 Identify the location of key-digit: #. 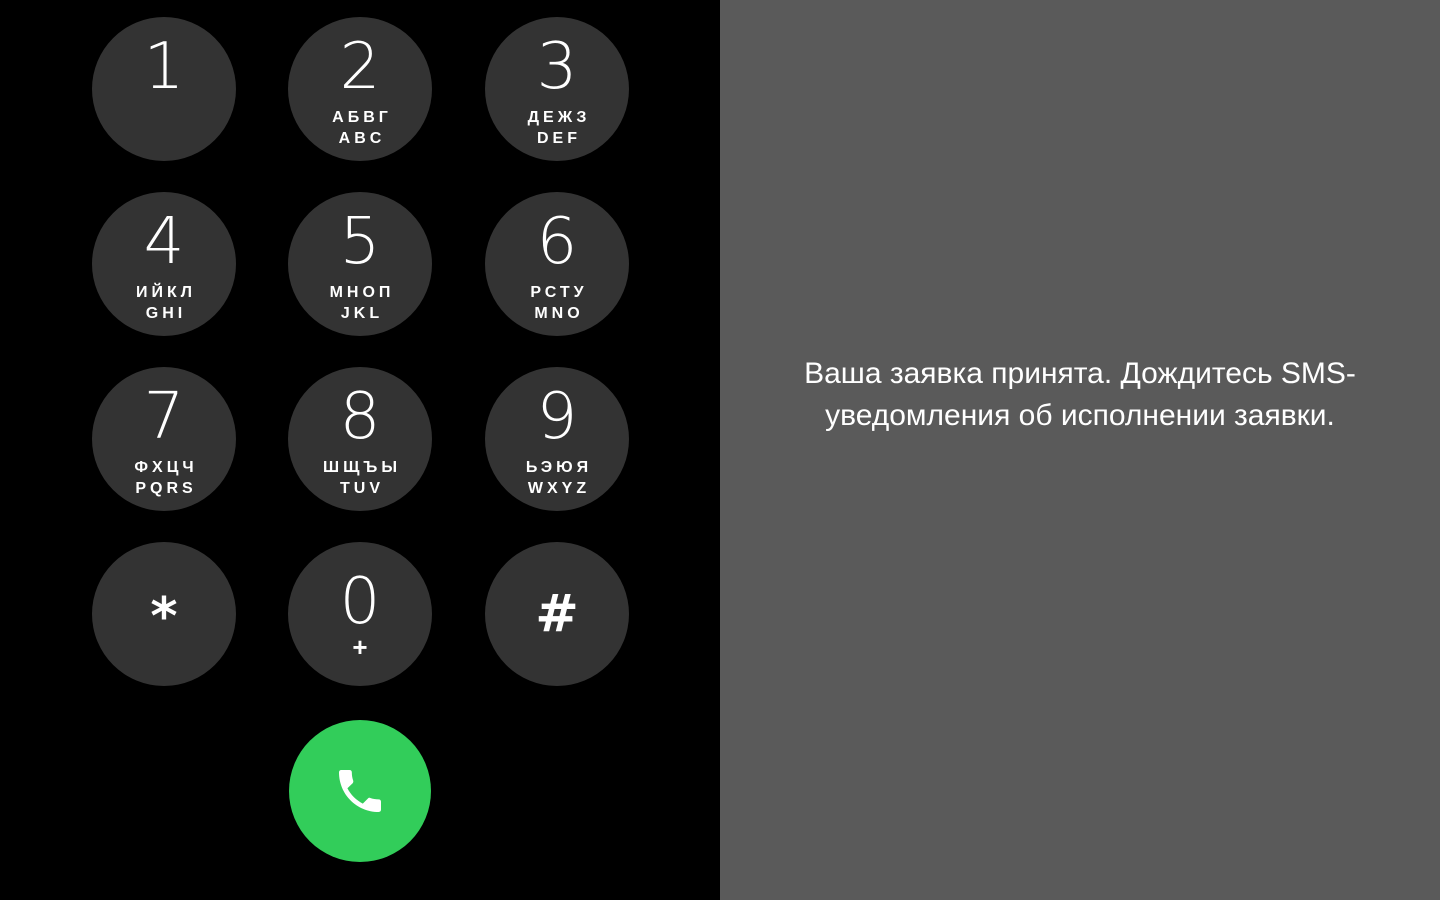
(557, 614).